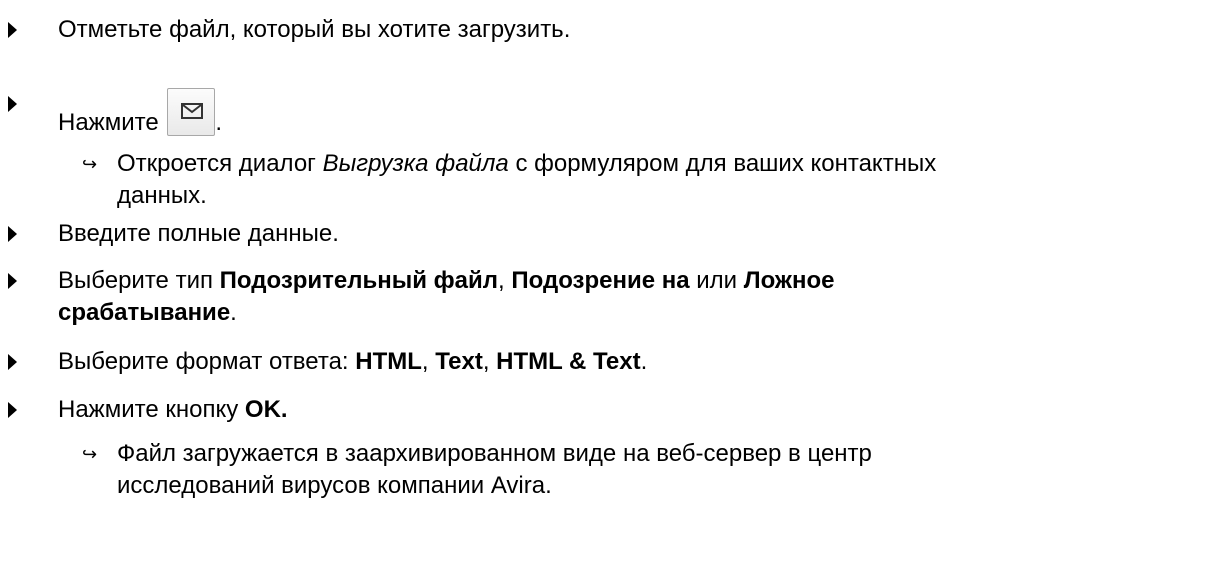  Describe the element at coordinates (151, 409) in the screenshot. I see `step-text-part: Нажмите кнопку` at that location.